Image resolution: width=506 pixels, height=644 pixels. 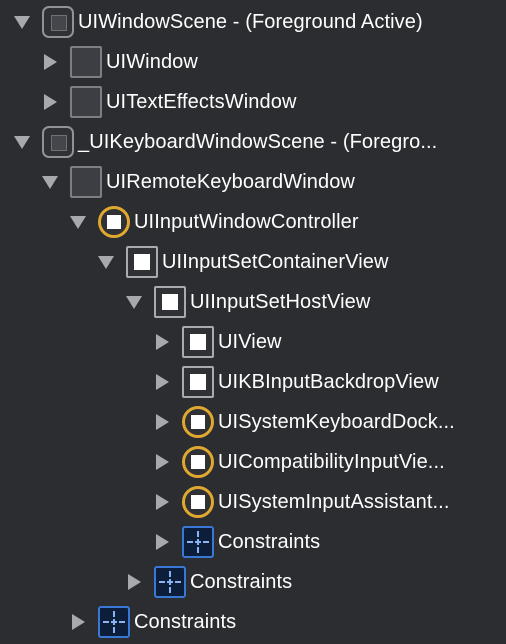 What do you see at coordinates (152, 62) in the screenshot?
I see `tree-row-label: UIWindow` at bounding box center [152, 62].